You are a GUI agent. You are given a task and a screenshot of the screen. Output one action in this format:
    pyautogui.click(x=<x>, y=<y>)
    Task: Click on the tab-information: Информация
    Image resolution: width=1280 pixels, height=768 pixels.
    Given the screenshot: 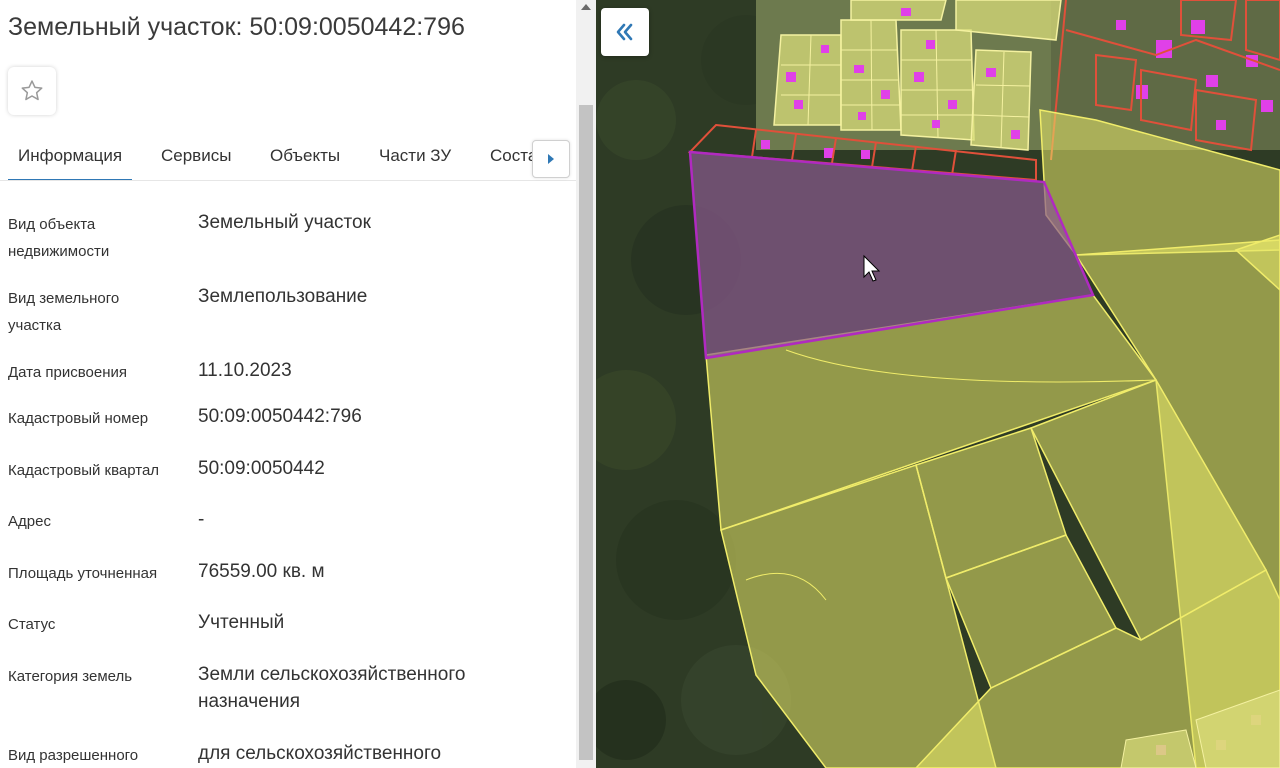 What is the action you would take?
    pyautogui.click(x=70, y=163)
    